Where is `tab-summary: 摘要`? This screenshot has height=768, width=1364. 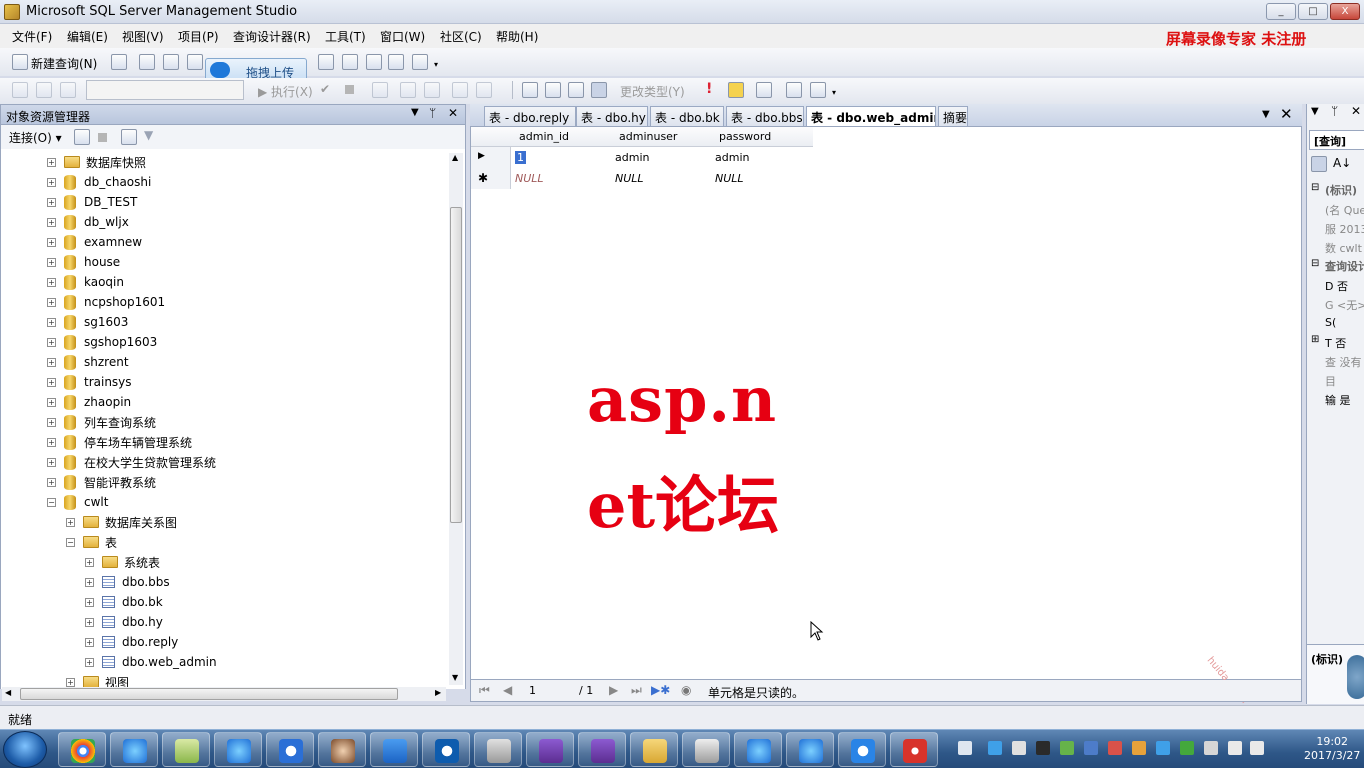
tab-summary: 摘要 is located at coordinates (953, 116).